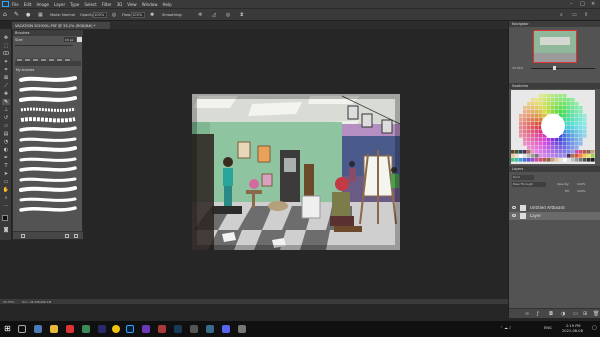 This screenshot has width=600, height=337. I want to click on menu-layer: Layer, so click(59, 4).